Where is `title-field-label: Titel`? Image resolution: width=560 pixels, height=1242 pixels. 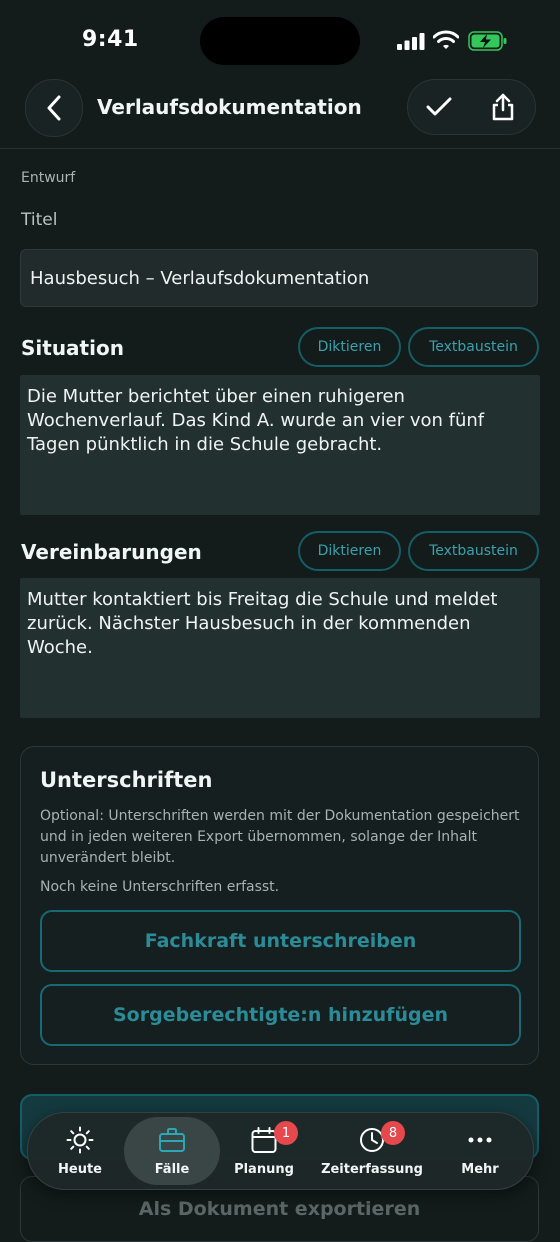
title-field-label: Titel is located at coordinates (39, 220).